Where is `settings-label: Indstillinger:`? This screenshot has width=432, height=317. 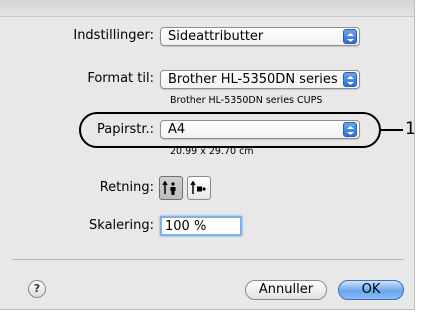 settings-label: Indstillinger: is located at coordinates (113, 35).